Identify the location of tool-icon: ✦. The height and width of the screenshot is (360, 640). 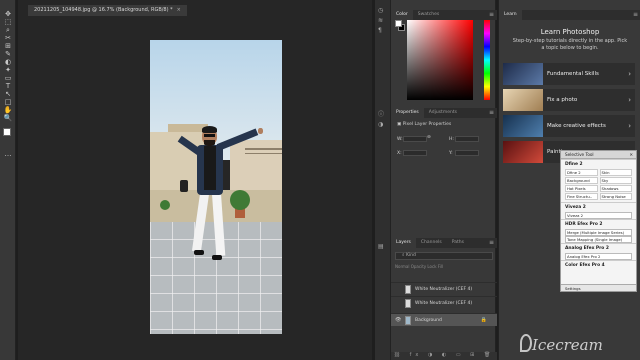
(8, 70).